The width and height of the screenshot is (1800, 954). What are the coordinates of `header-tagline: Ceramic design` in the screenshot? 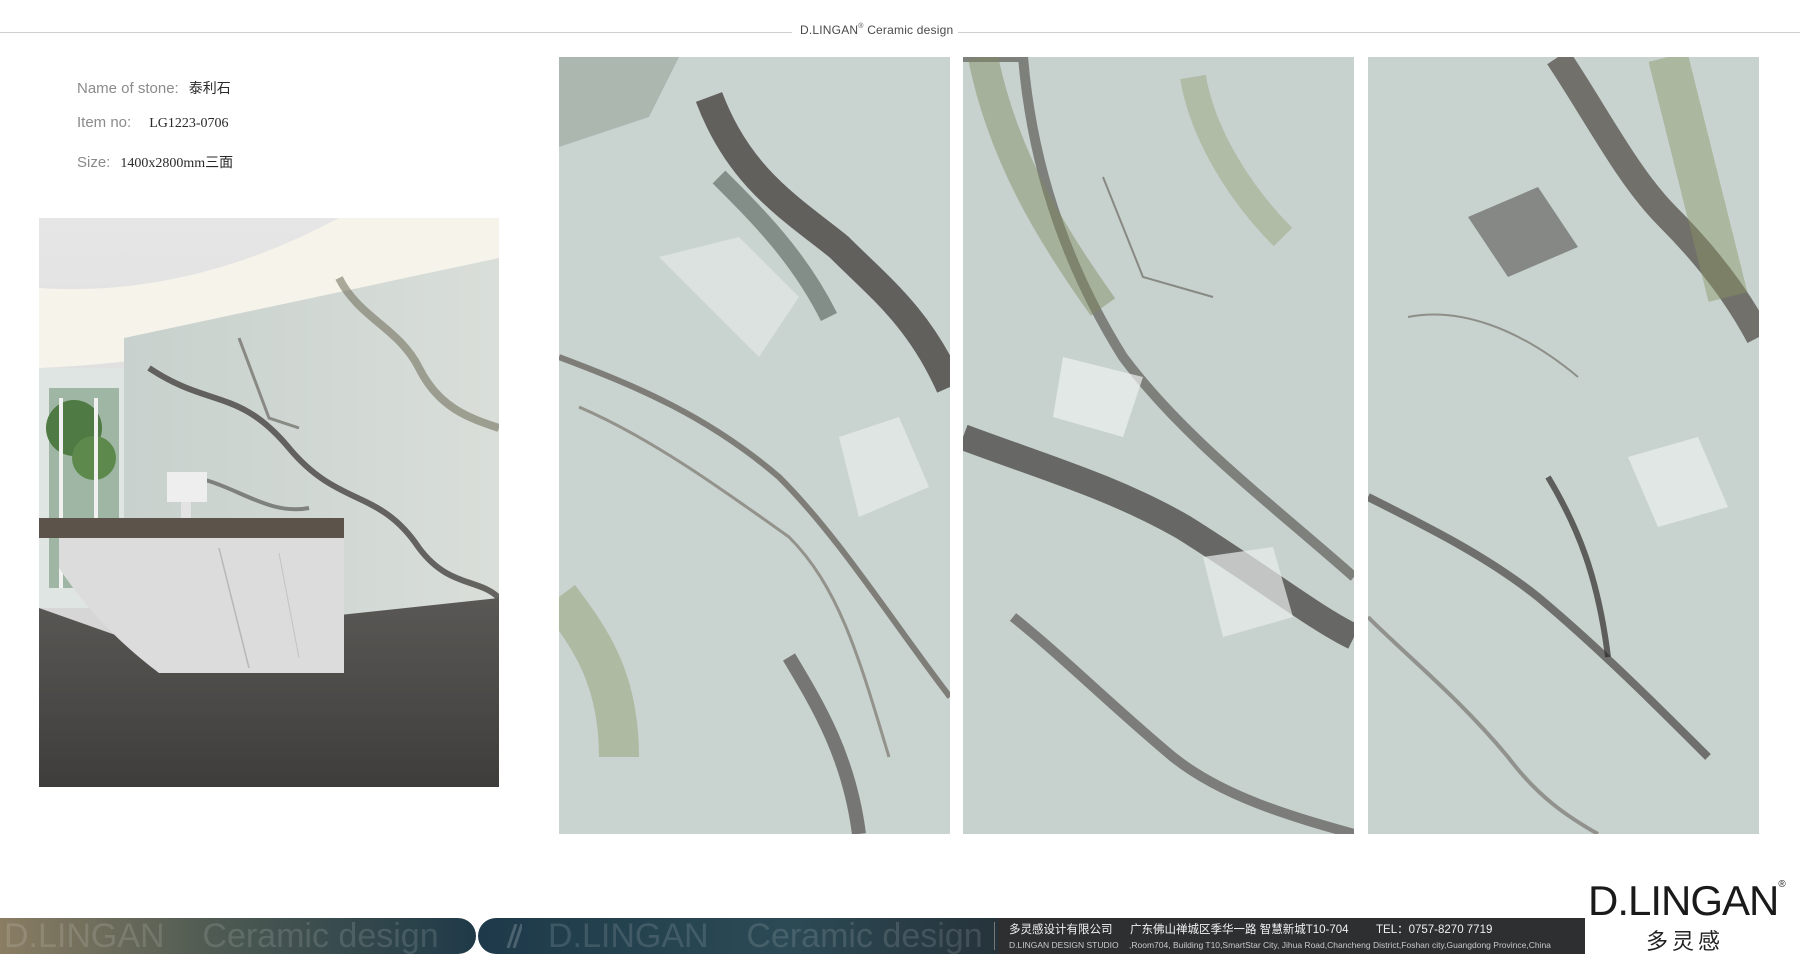 It's located at (910, 30).